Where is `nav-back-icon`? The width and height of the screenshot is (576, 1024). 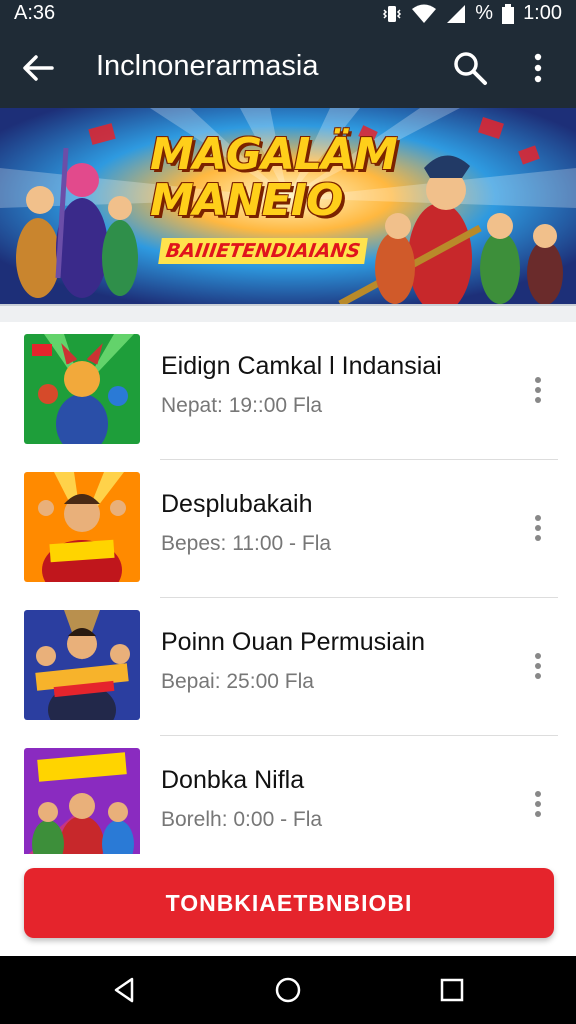 nav-back-icon is located at coordinates (124, 990).